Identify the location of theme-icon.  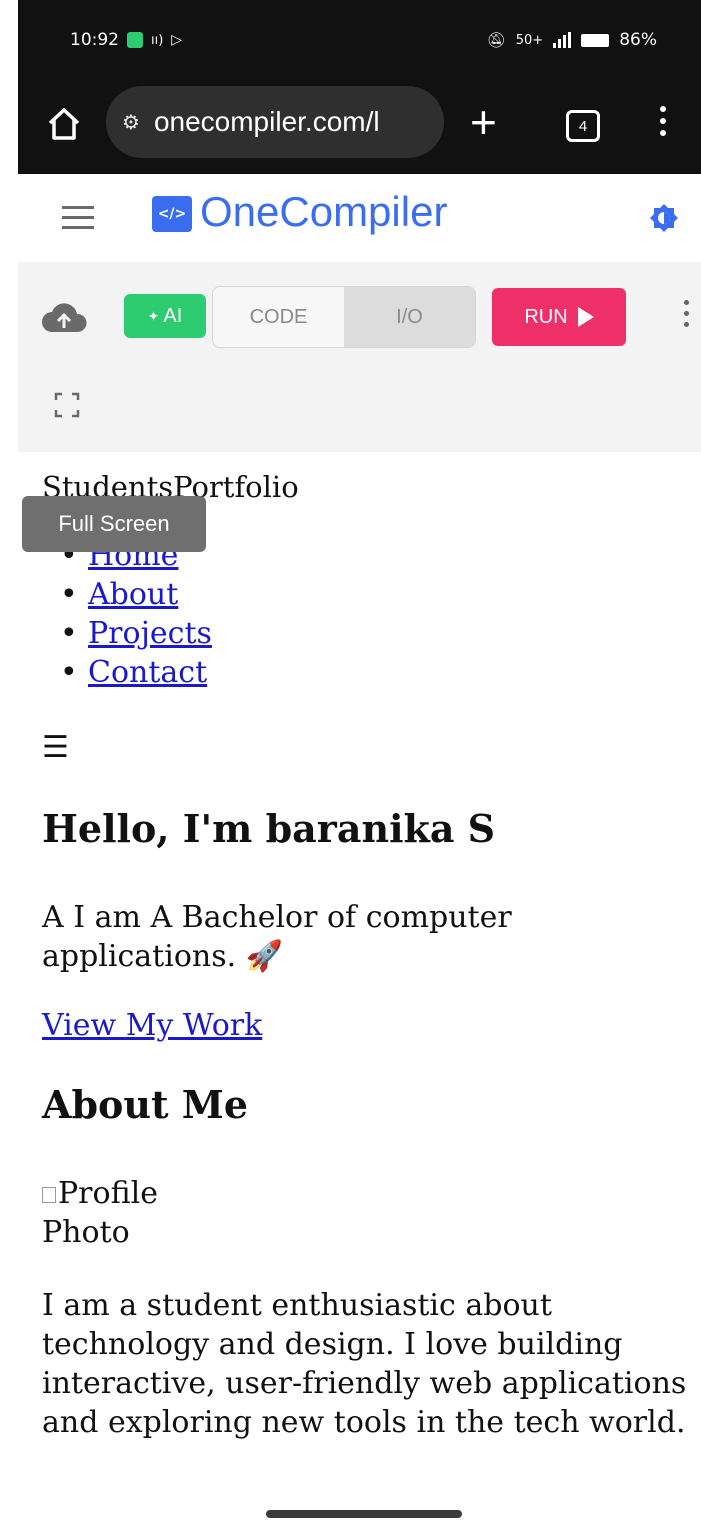
(664, 218).